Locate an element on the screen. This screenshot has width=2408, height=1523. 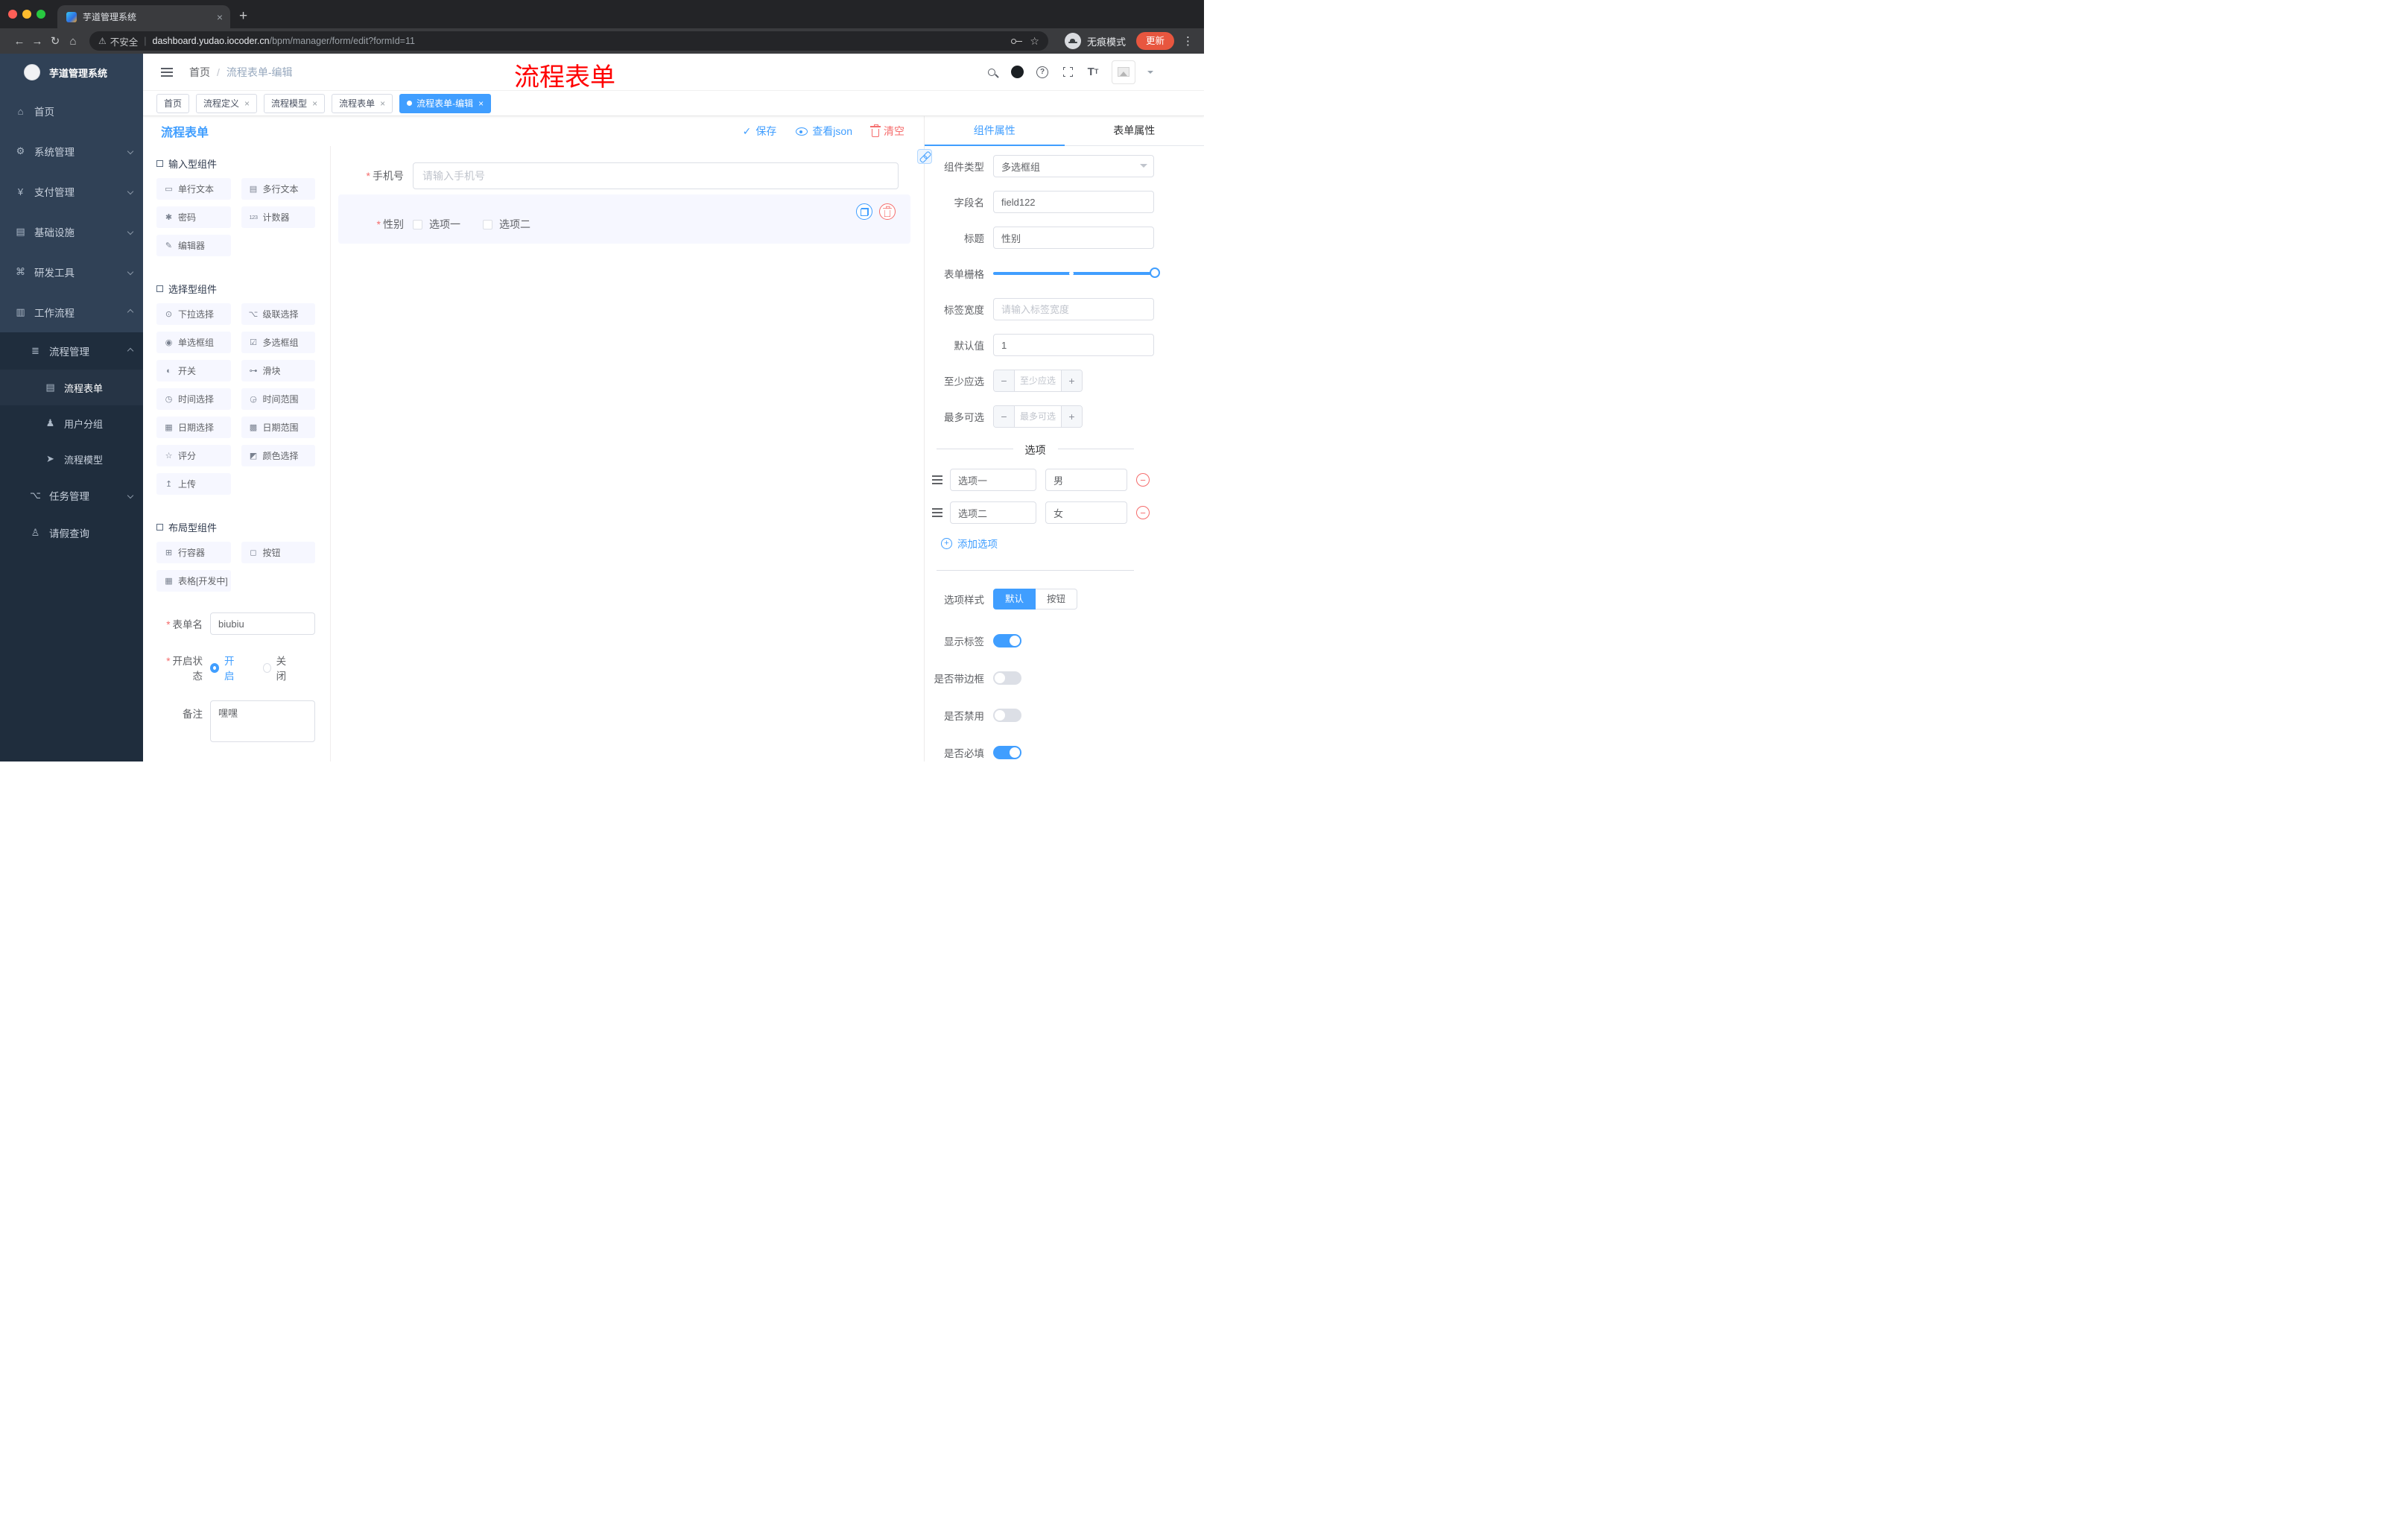
back-icon: ← is located at coordinates (19, 41).